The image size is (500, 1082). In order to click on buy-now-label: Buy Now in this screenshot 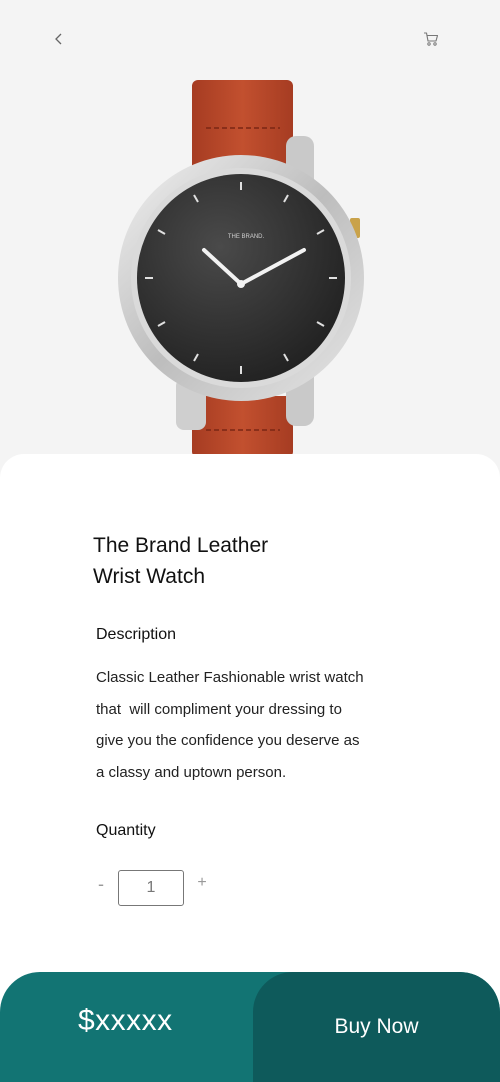, I will do `click(376, 1026)`.